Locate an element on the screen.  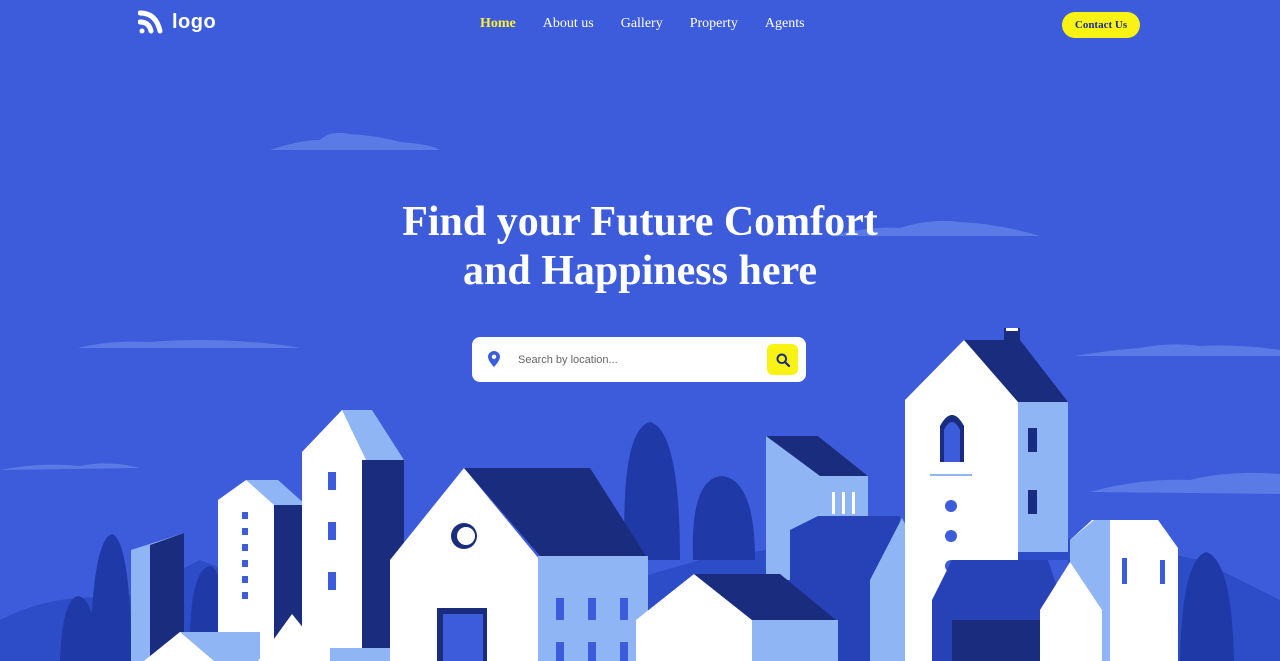
nav-home: Home is located at coordinates (498, 24).